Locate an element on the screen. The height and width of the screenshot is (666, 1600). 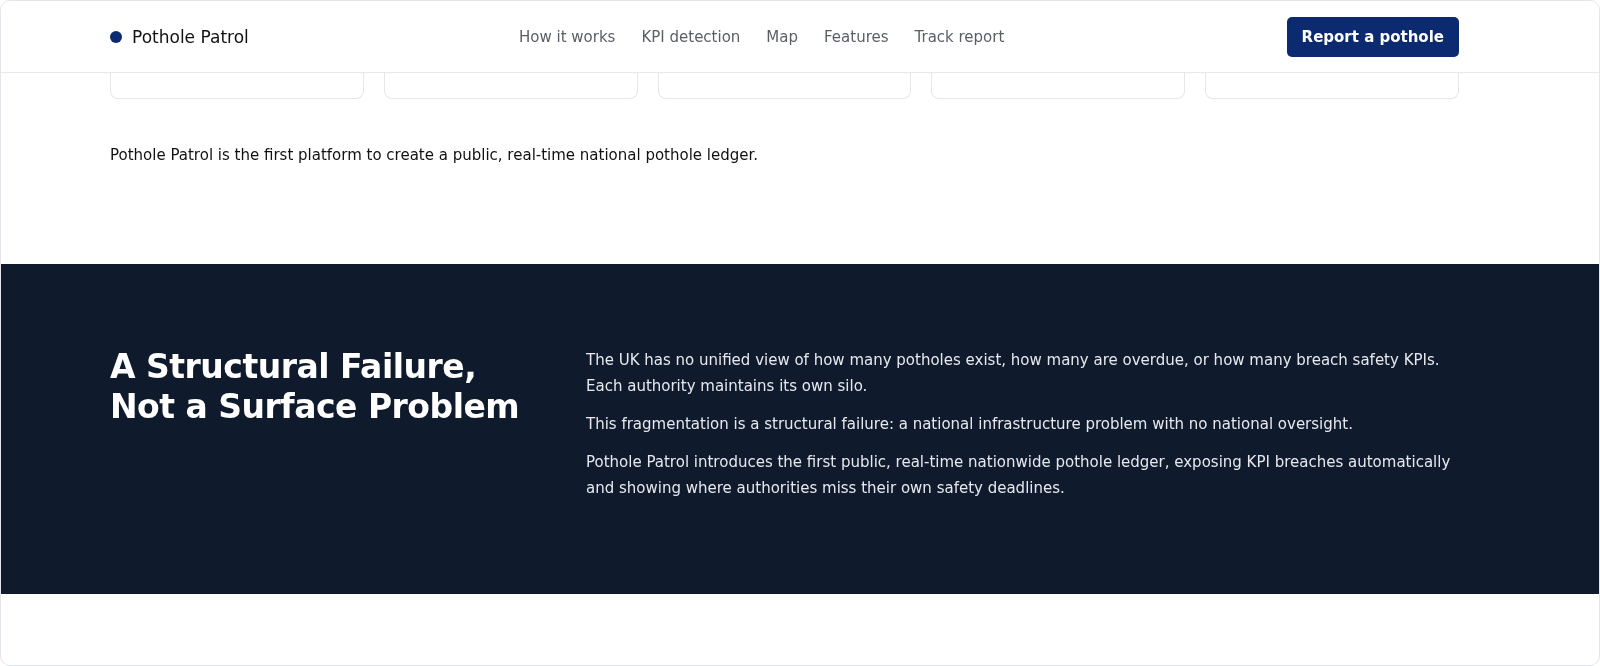
brand-dot-icon is located at coordinates (116, 36).